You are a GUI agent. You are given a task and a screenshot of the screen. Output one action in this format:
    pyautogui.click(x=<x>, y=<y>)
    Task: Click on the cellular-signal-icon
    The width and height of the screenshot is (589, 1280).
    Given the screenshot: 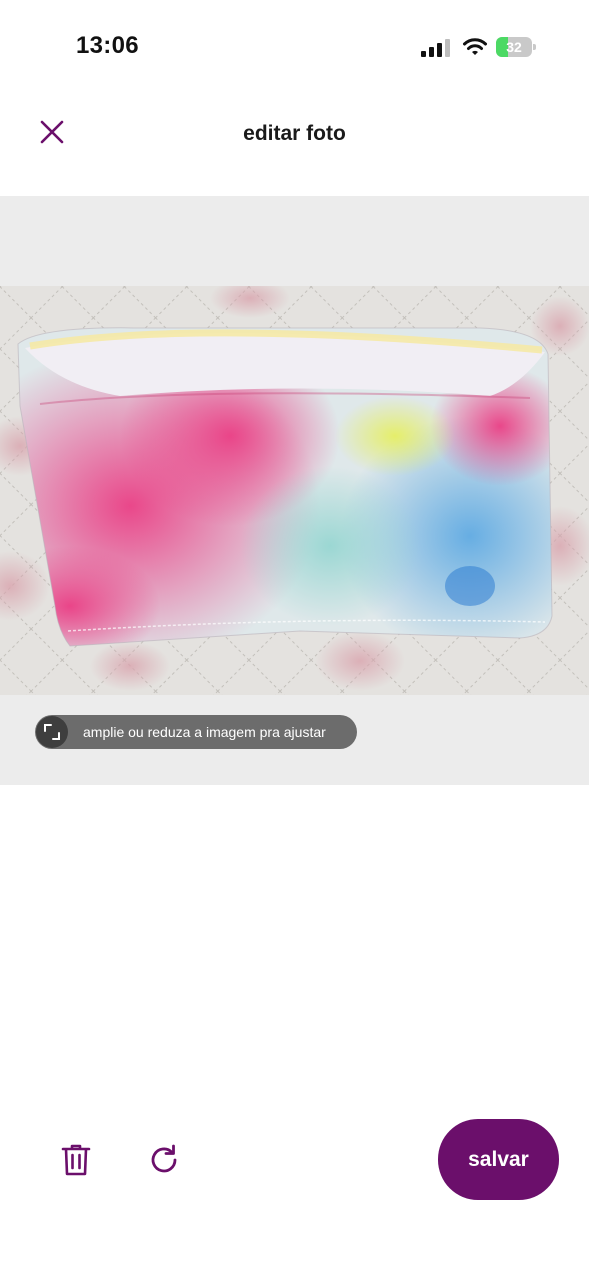 What is the action you would take?
    pyautogui.click(x=436, y=47)
    